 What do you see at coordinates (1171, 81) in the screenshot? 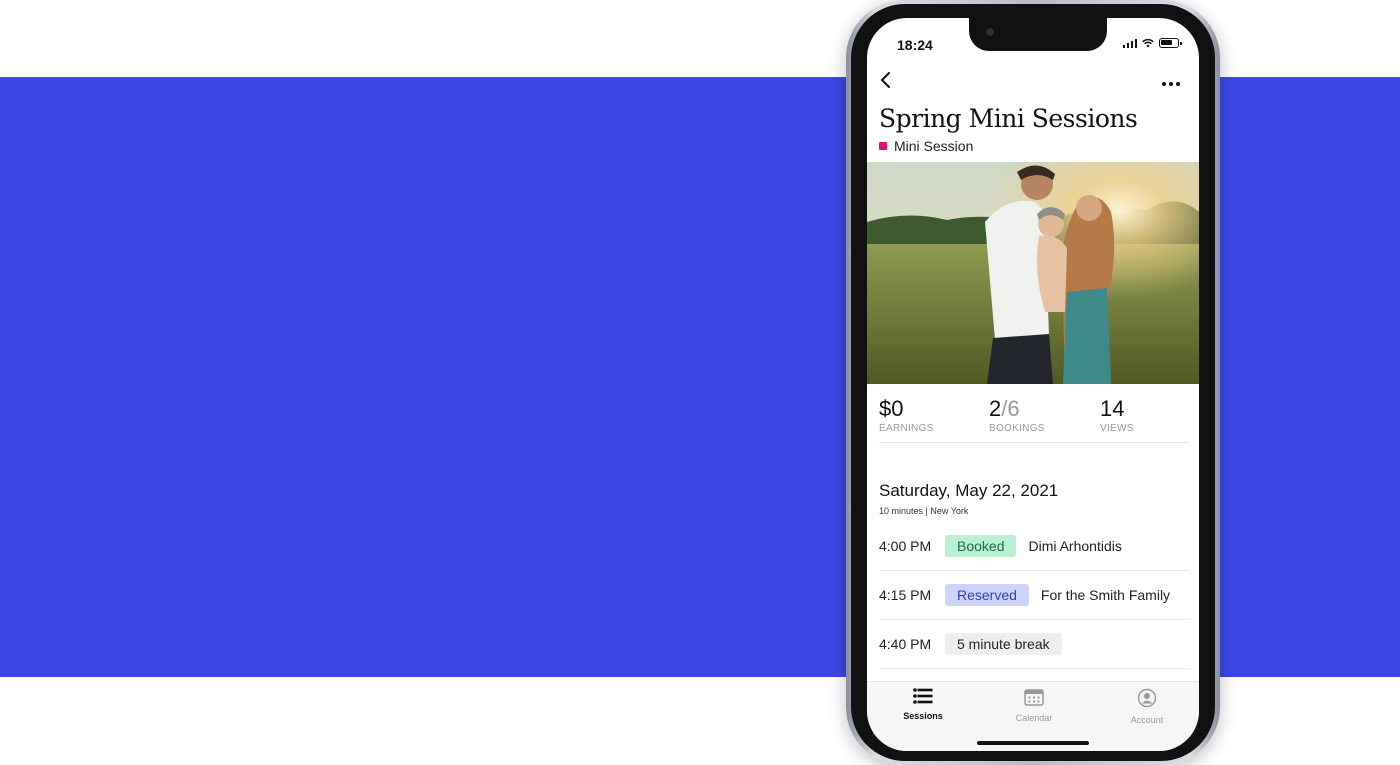
I see `more-options-button` at bounding box center [1171, 81].